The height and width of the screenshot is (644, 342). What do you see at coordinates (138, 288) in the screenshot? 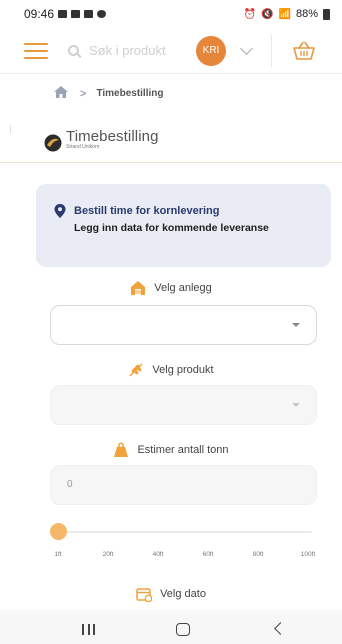
I see `facility-icon` at bounding box center [138, 288].